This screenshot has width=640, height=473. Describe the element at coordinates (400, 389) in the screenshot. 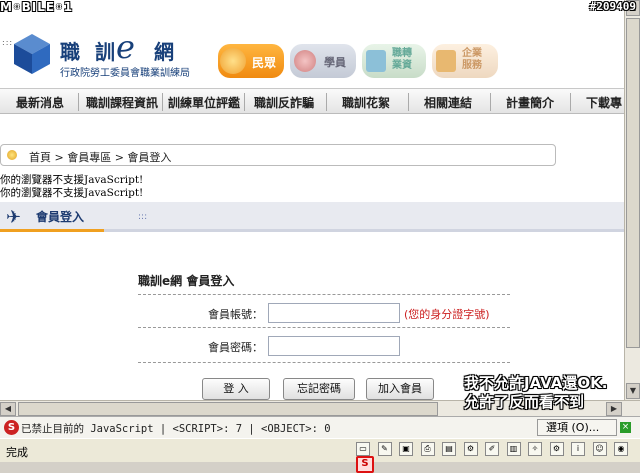

I see `join-member-button: 加入會員` at that location.